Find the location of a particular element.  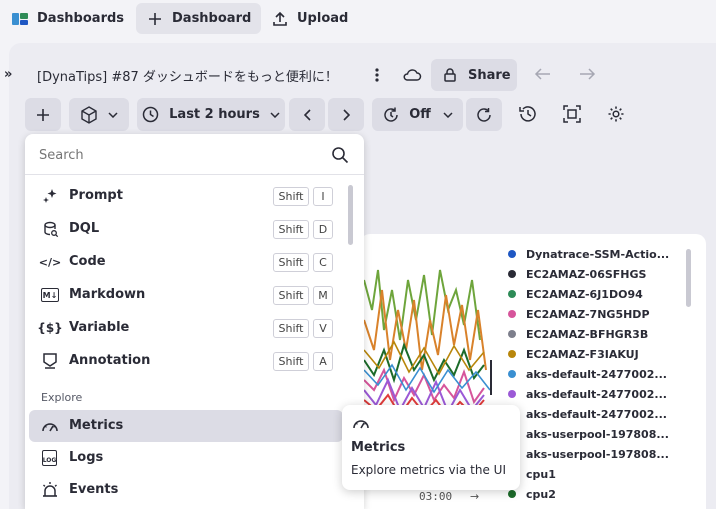

legend-label: EC2AMAZ-7NG5HDP is located at coordinates (588, 314).